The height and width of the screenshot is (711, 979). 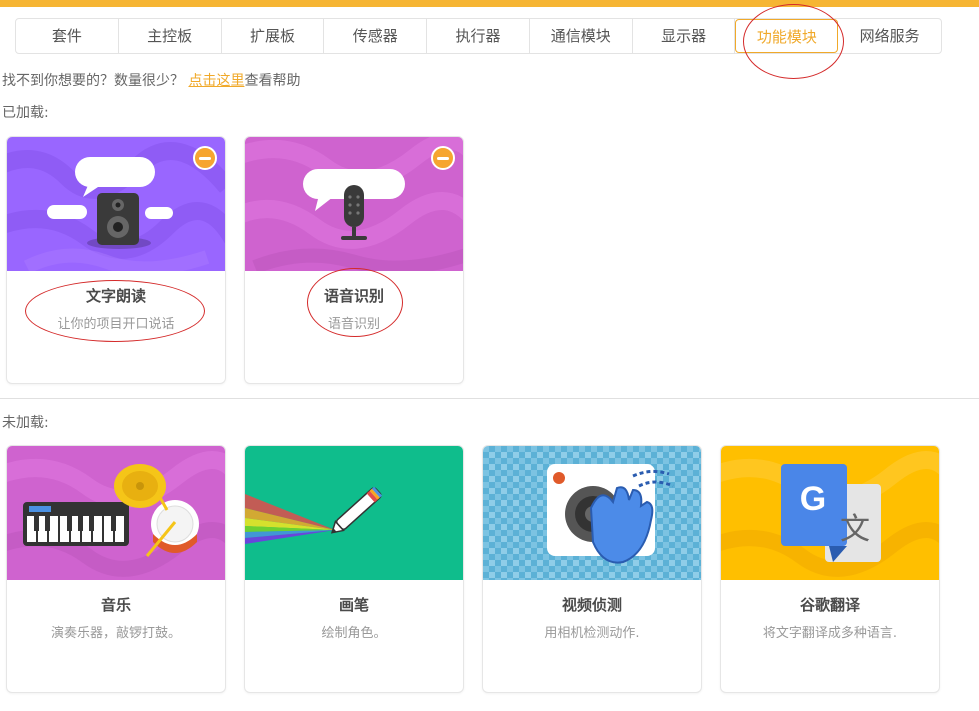 What do you see at coordinates (353, 605) in the screenshot?
I see `card-title: 画笔` at bounding box center [353, 605].